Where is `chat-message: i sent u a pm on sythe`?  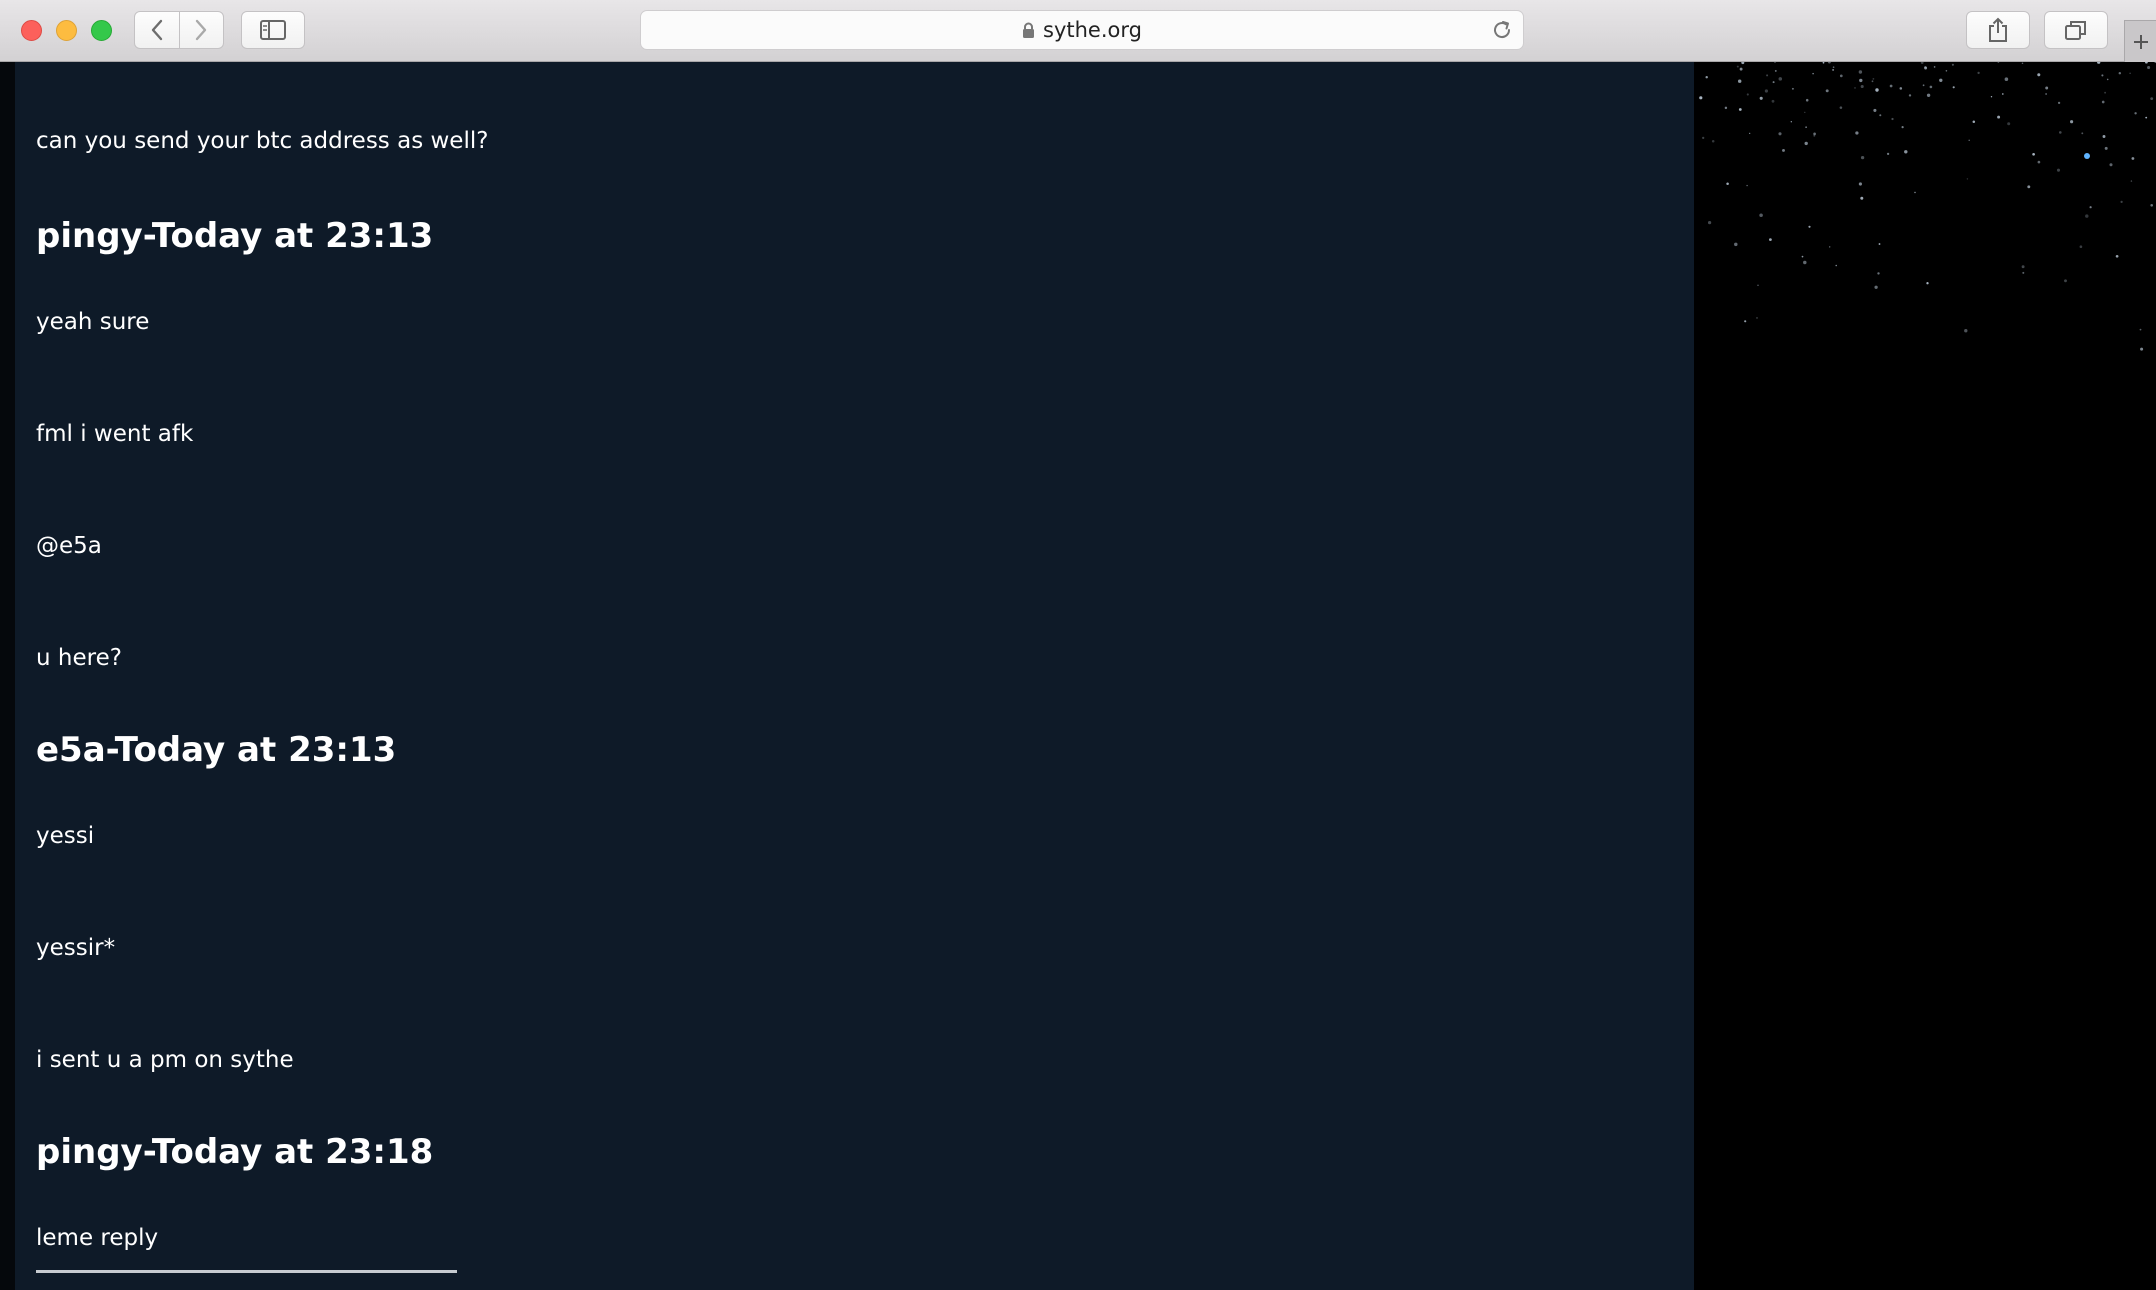 chat-message: i sent u a pm on sythe is located at coordinates (165, 1060).